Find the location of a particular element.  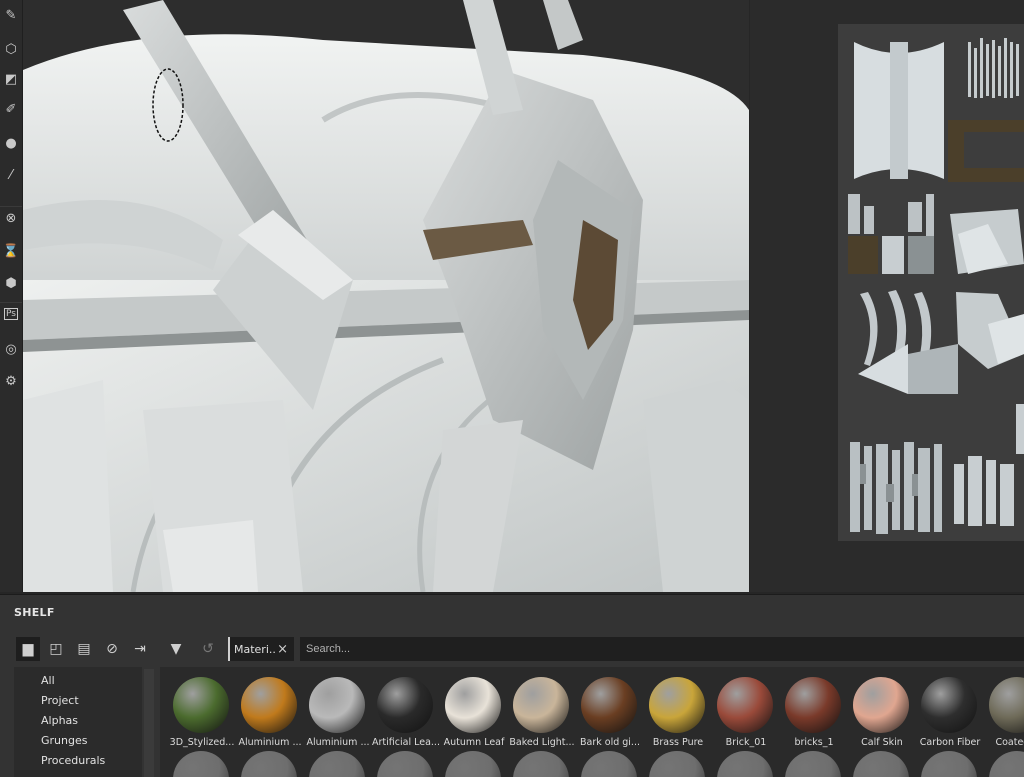

asset-item: Coated M is located at coordinates (1004, 713).